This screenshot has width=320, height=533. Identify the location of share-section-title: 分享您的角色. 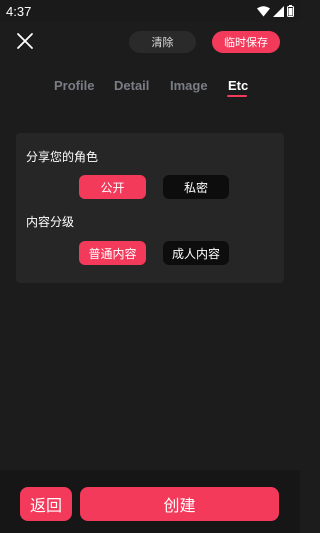
(62, 157).